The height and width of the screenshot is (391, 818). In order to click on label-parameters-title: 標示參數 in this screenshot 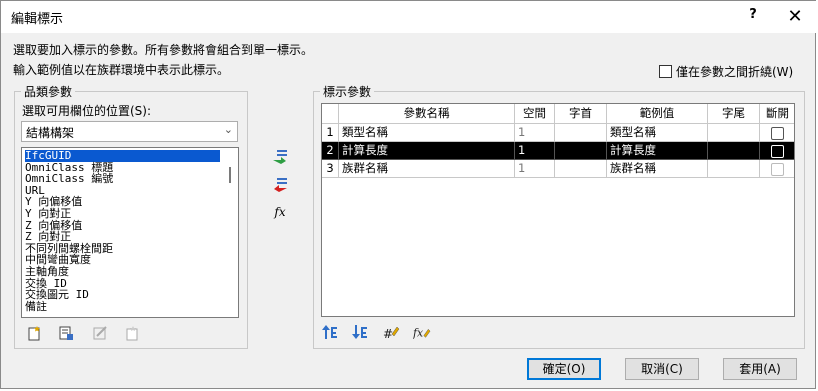, I will do `click(347, 92)`.